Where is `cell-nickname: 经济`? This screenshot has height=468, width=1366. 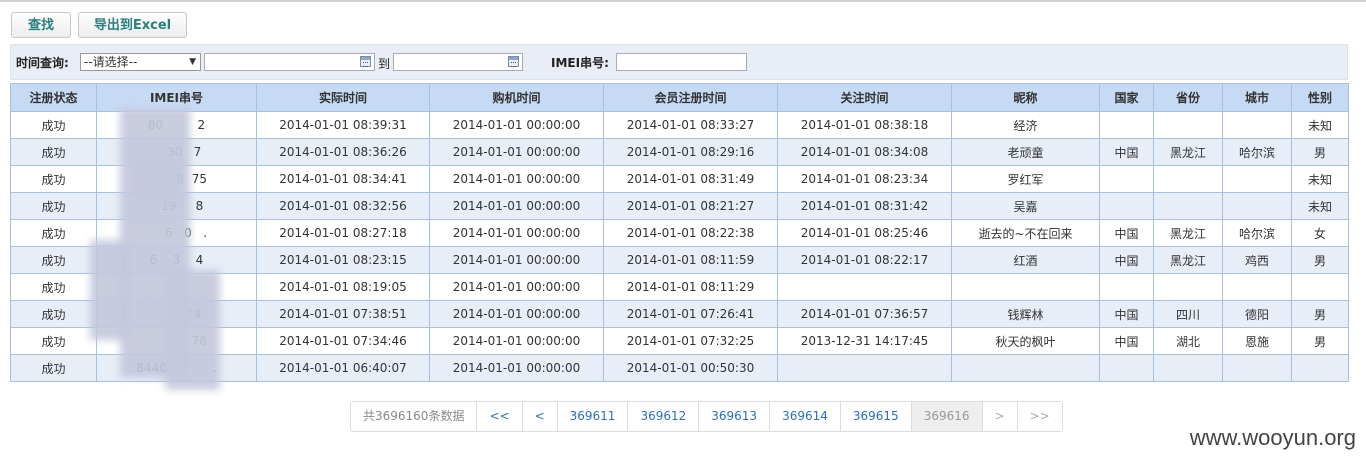
cell-nickname: 经济 is located at coordinates (1025, 125).